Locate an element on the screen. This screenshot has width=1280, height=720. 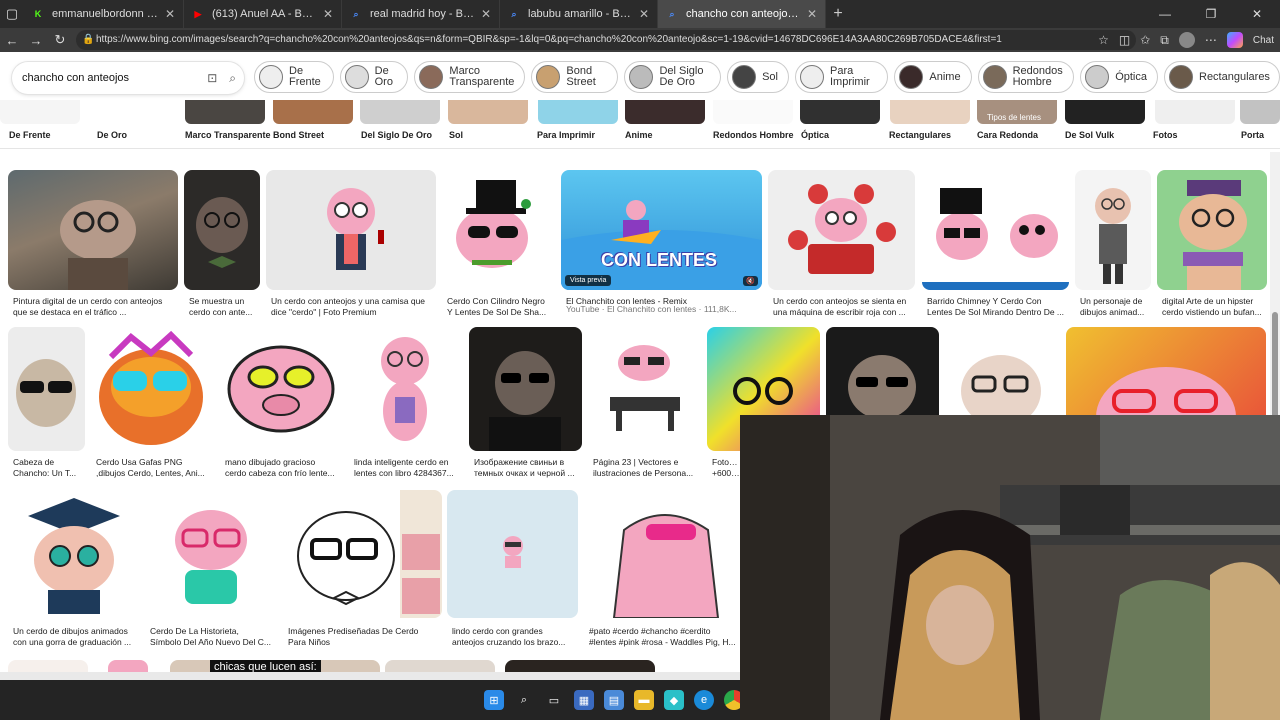
related-search-link: Redondos Hombre is located at coordinates (753, 135).